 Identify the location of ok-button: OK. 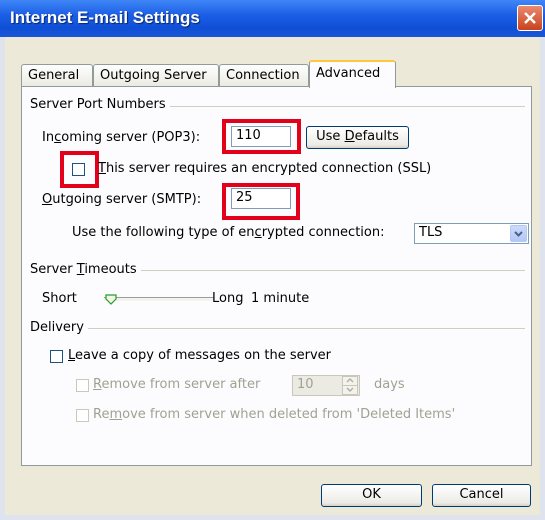
(371, 495).